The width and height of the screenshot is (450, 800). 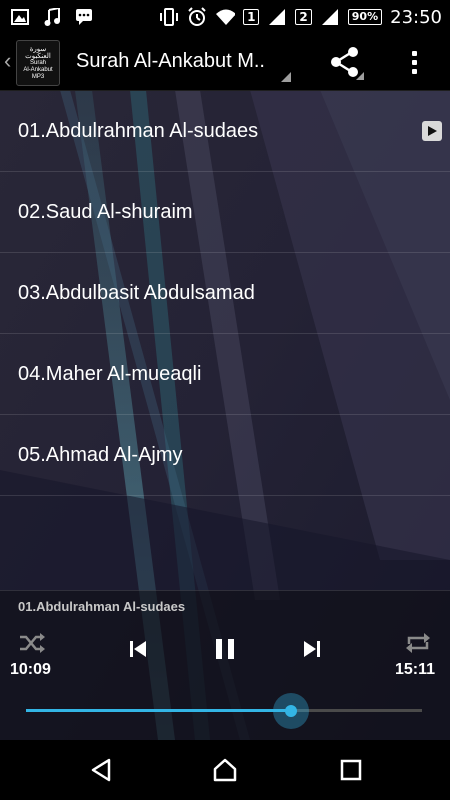 I want to click on list-item-label: 04.Maher Al-mueaqli, so click(x=110, y=373).